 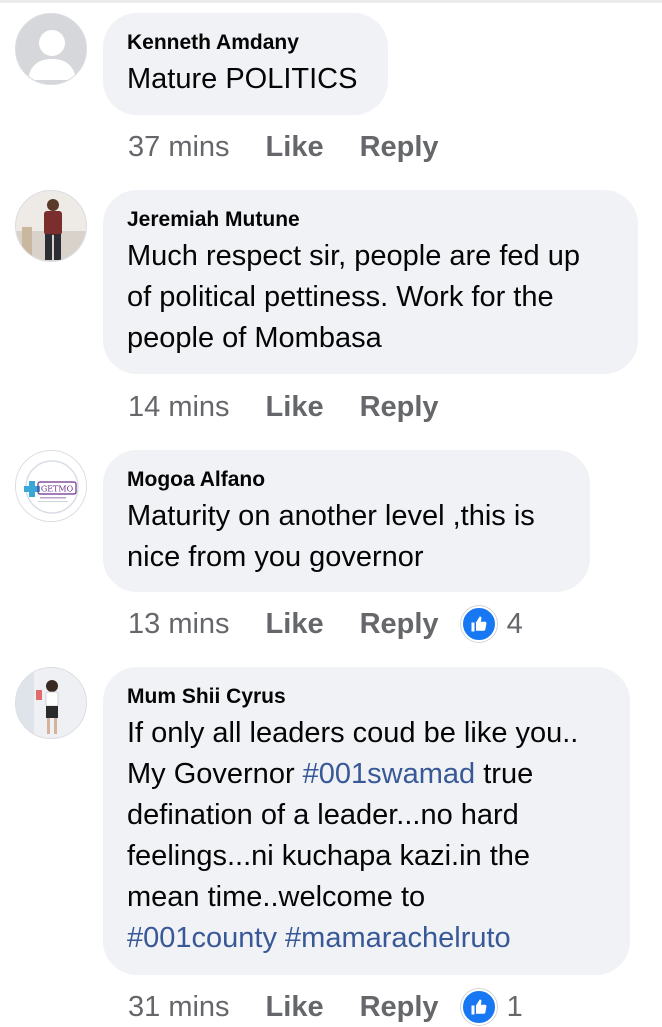 I want to click on comment-author: Jeremiah Mutune, so click(x=370, y=220).